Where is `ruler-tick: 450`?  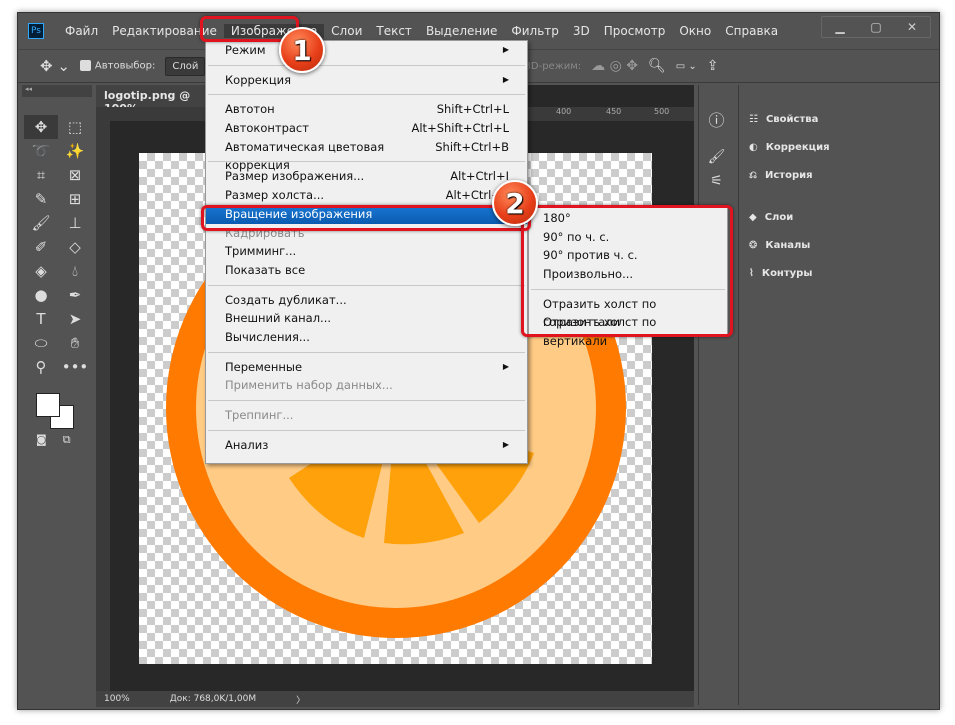
ruler-tick: 450 is located at coordinates (614, 111).